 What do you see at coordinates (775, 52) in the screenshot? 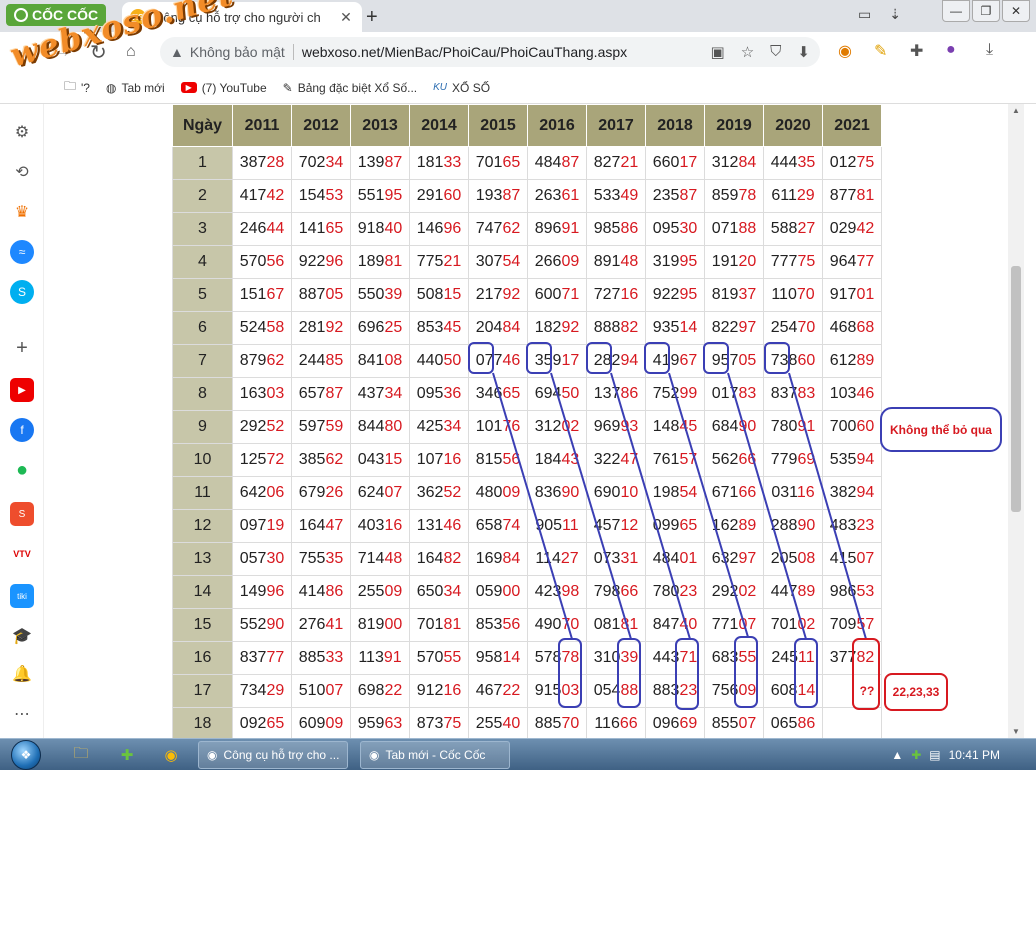
I see `shield-icon: ⛉` at bounding box center [775, 52].